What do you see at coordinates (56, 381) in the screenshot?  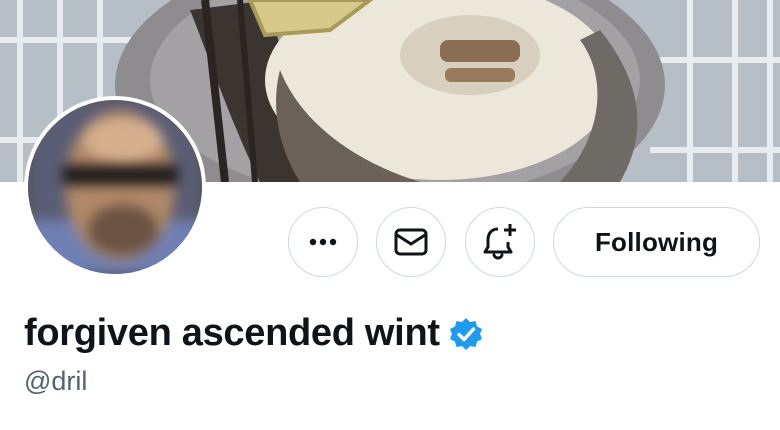 I see `user-handle: @dril` at bounding box center [56, 381].